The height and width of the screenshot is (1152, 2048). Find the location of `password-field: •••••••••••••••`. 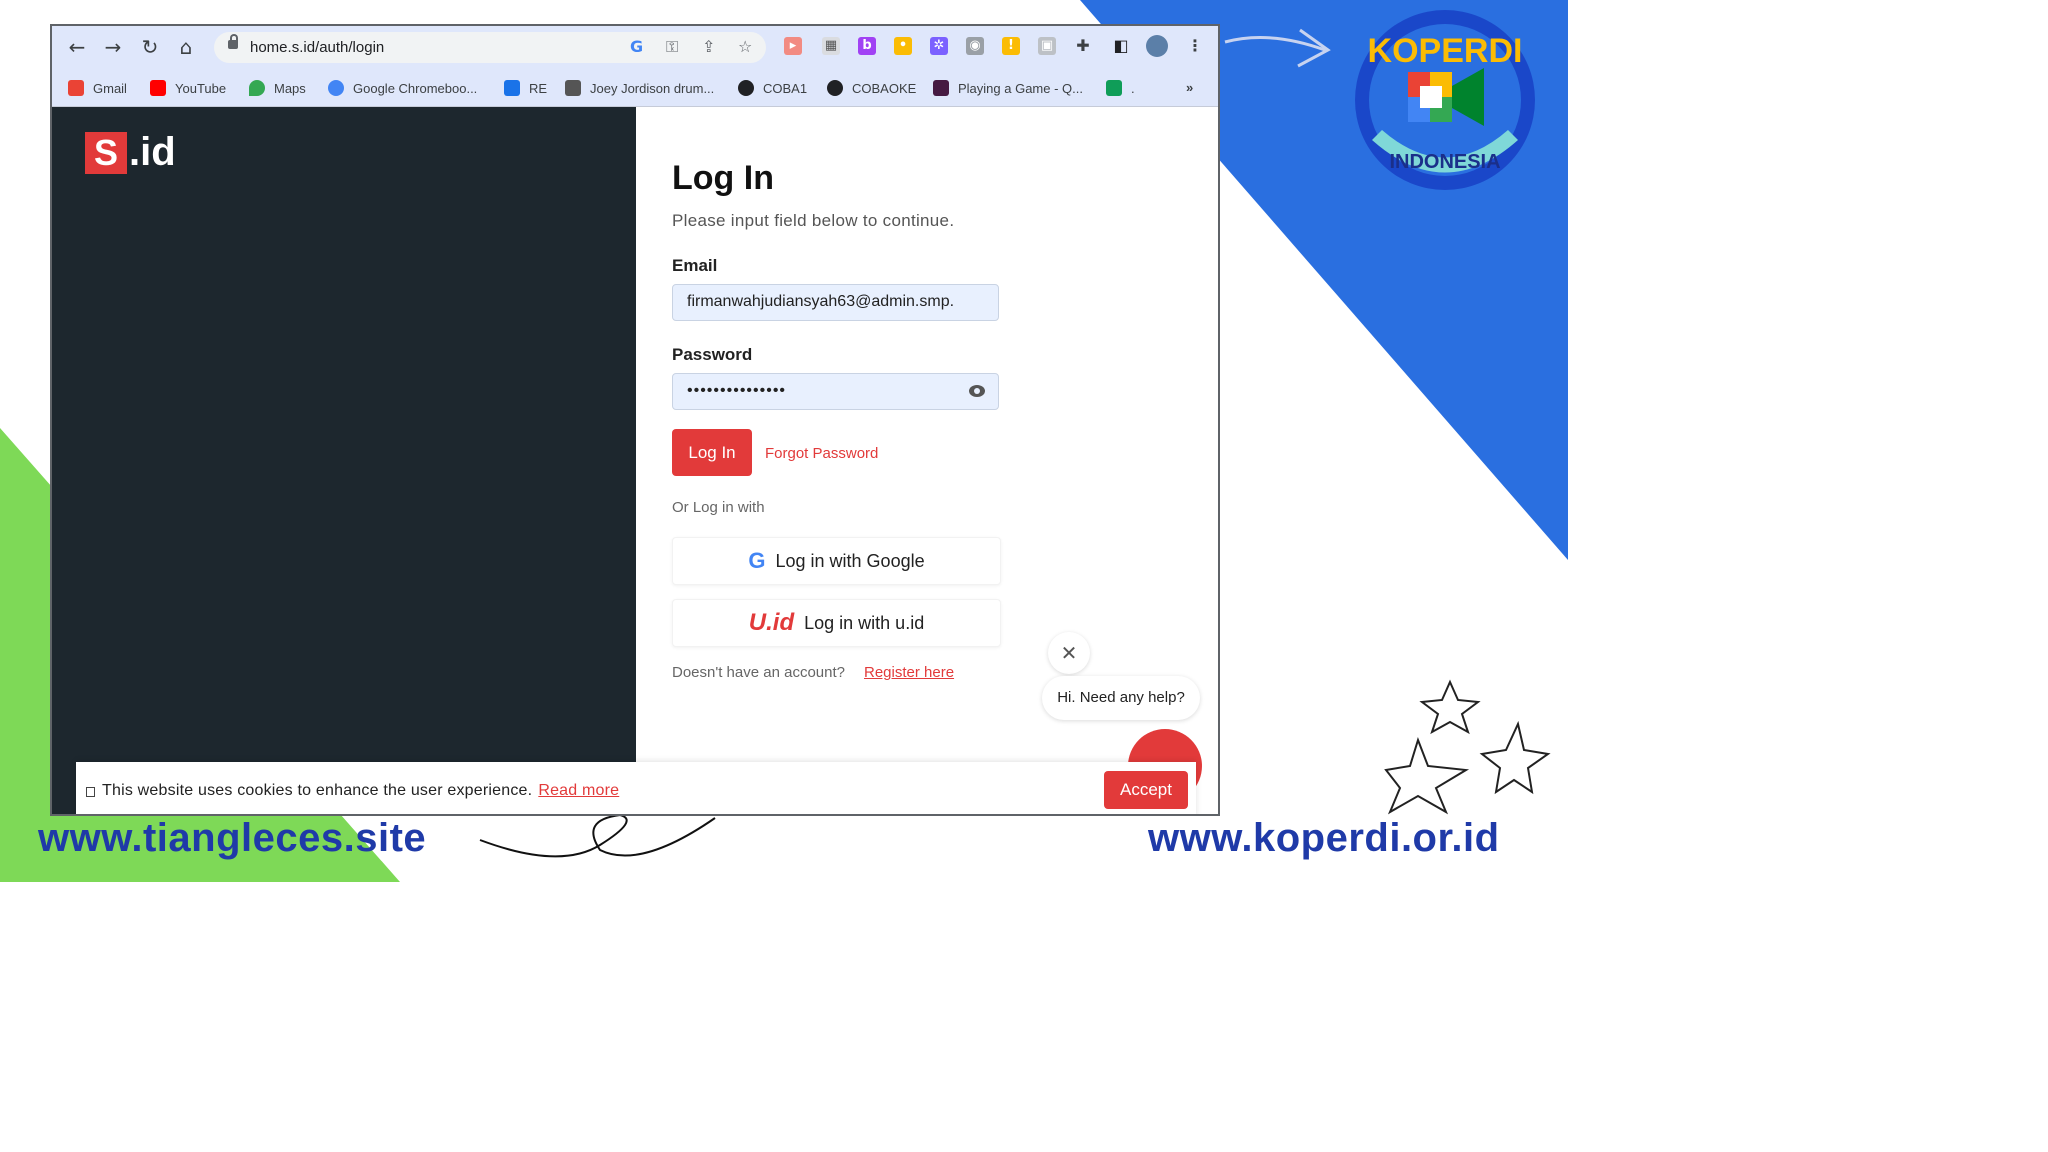

password-field: ••••••••••••••• is located at coordinates (835, 391).